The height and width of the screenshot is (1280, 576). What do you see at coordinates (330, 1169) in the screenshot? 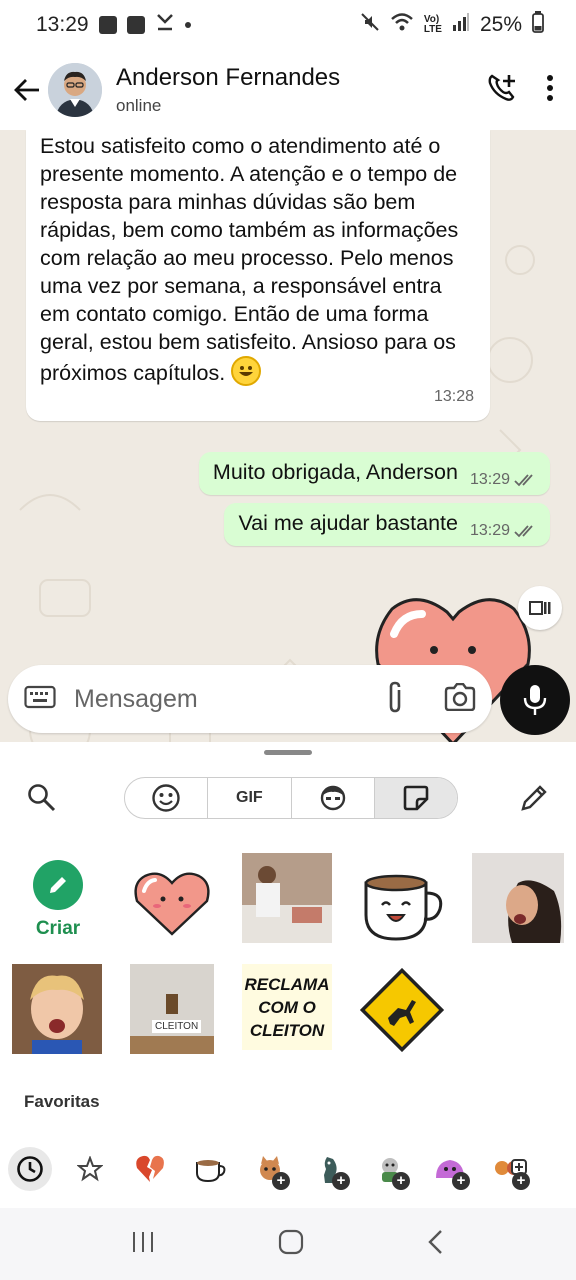
I see `sticker-pack-chess: +` at bounding box center [330, 1169].